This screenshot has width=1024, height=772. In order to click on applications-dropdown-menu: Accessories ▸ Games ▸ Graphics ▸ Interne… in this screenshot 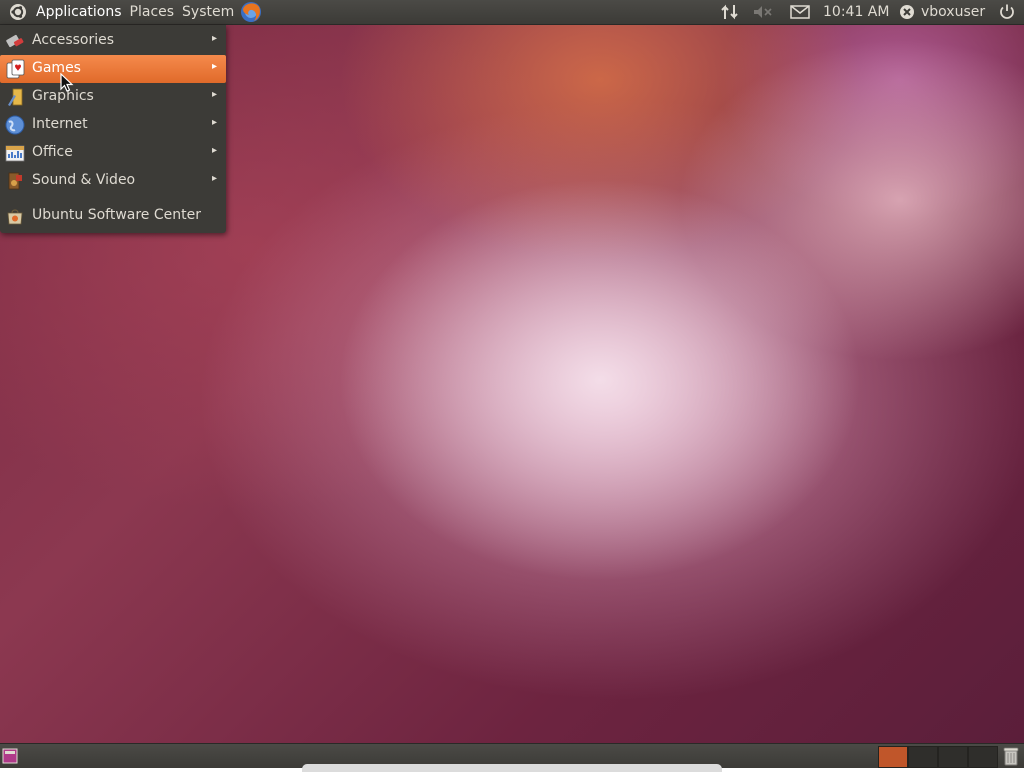, I will do `click(113, 129)`.